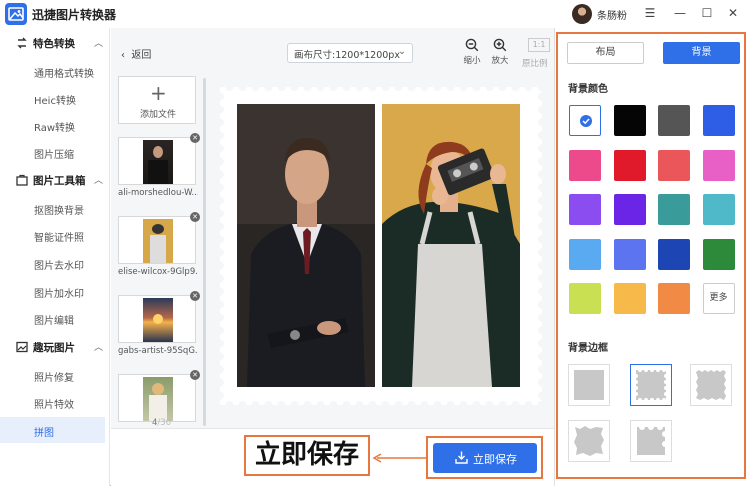 The width and height of the screenshot is (750, 486). I want to click on back-button: ‹ 返回, so click(136, 53).